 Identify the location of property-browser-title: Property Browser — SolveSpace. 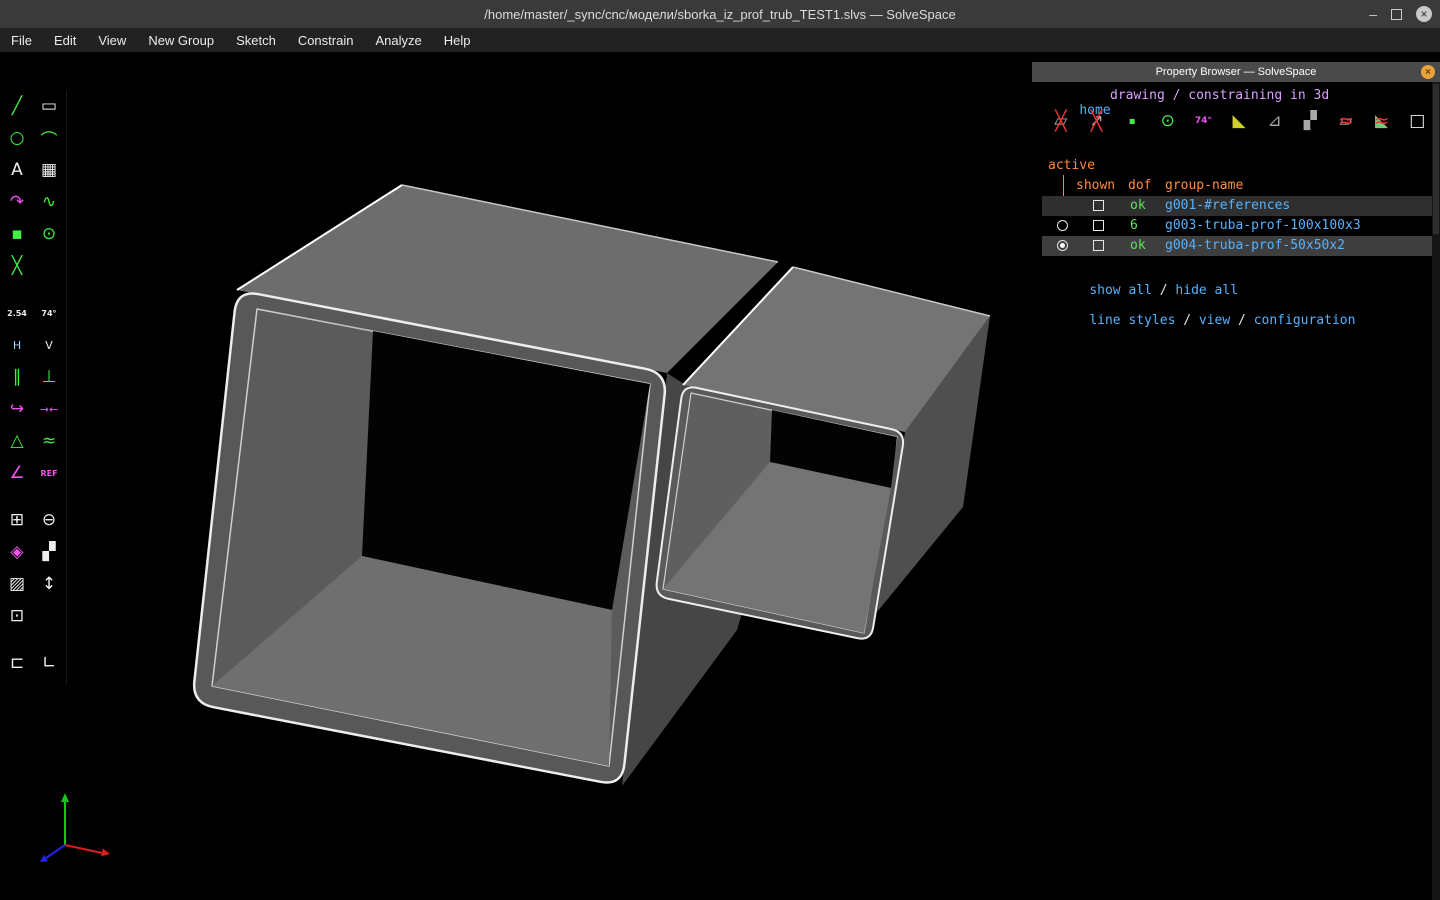
(1236, 72).